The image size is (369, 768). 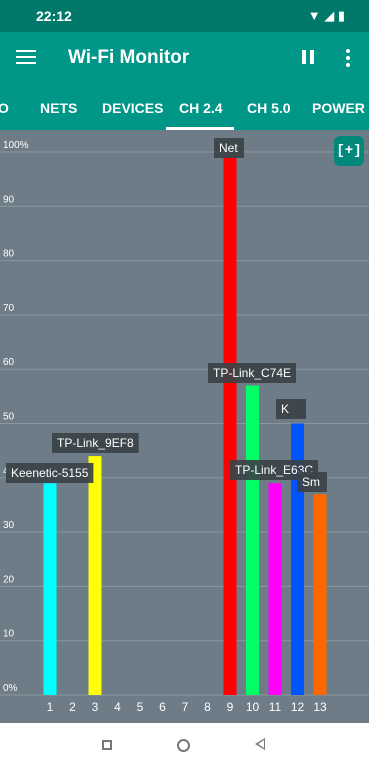 I want to click on x-tick-label: 4, so click(x=117, y=707).